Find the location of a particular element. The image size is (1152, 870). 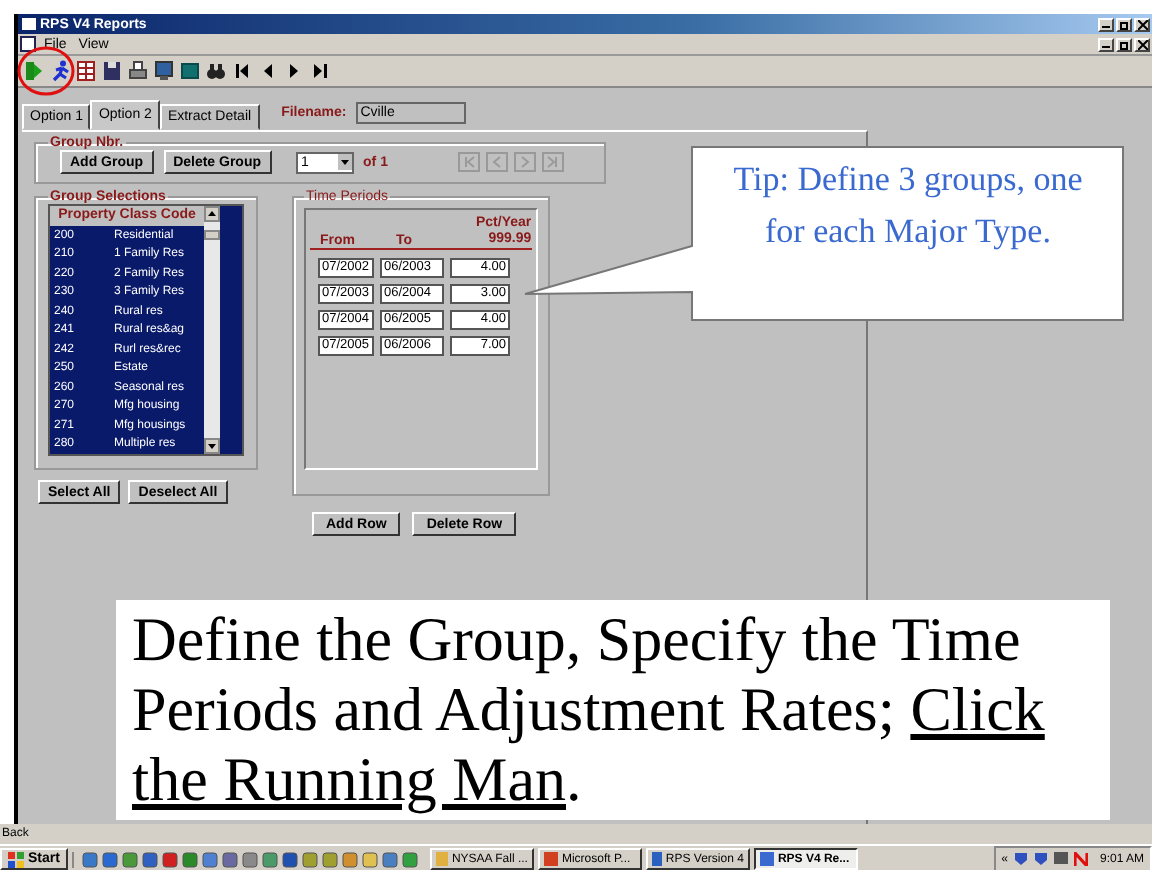

save-icon is located at coordinates (112, 71).